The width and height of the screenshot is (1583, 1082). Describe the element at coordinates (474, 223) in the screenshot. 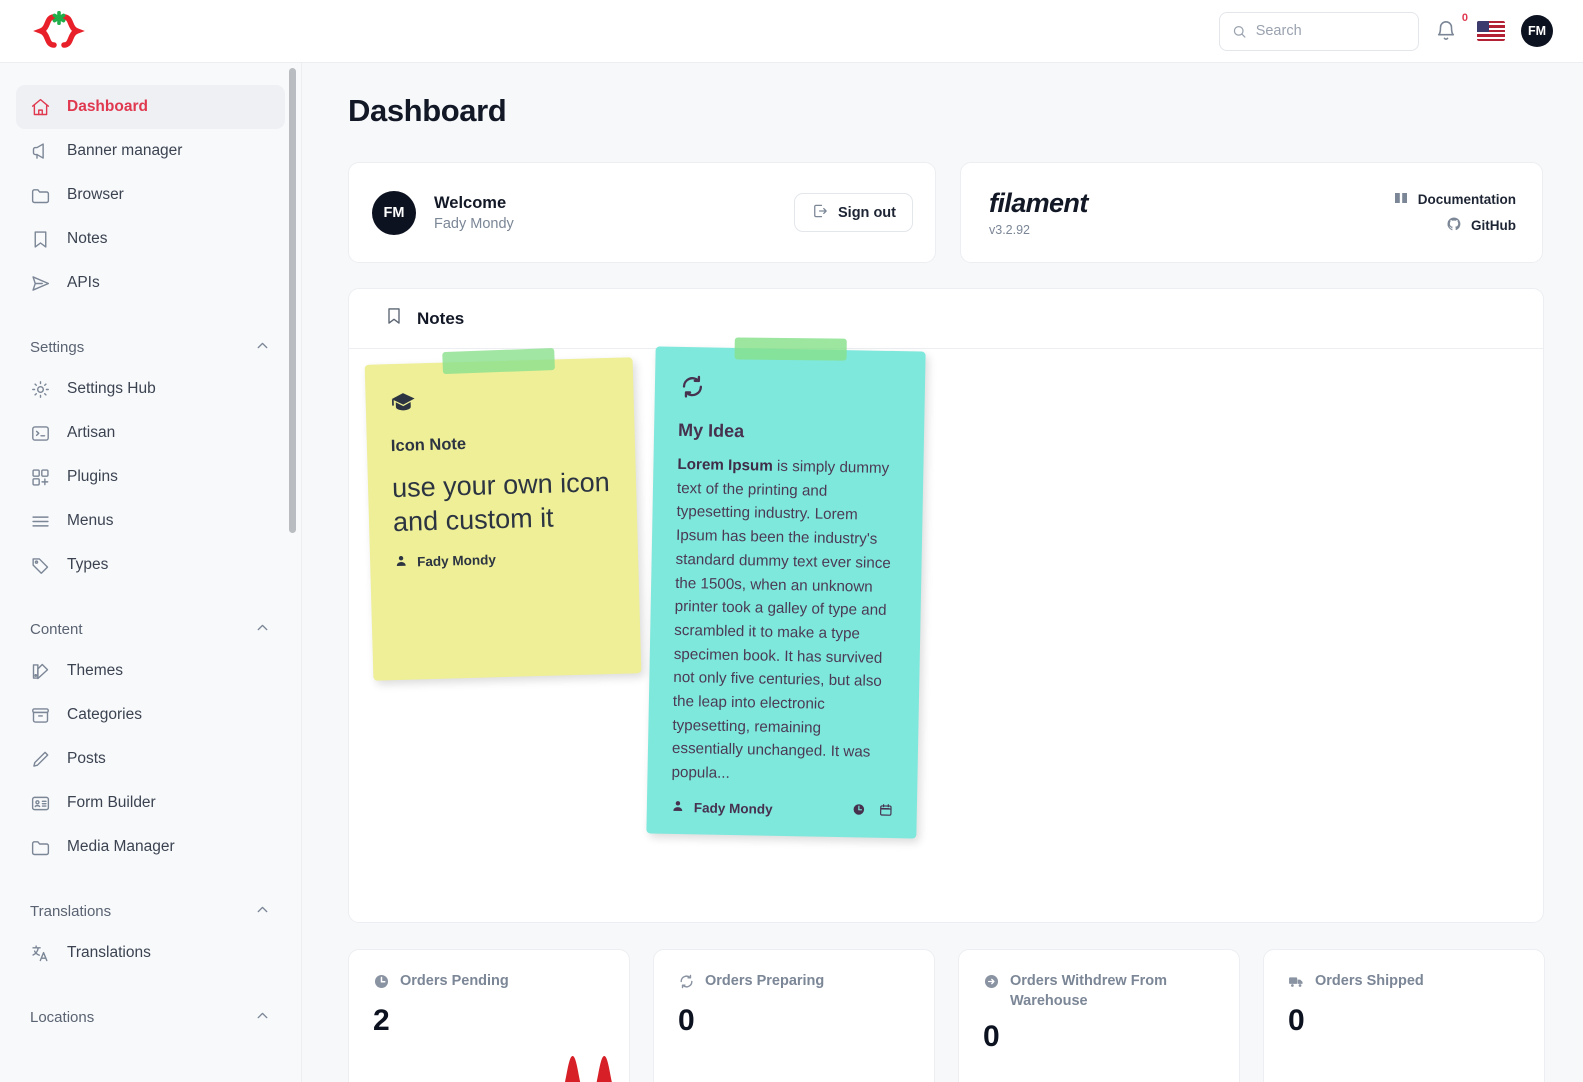

I see `welcome-user-name: Fady Mondy` at that location.